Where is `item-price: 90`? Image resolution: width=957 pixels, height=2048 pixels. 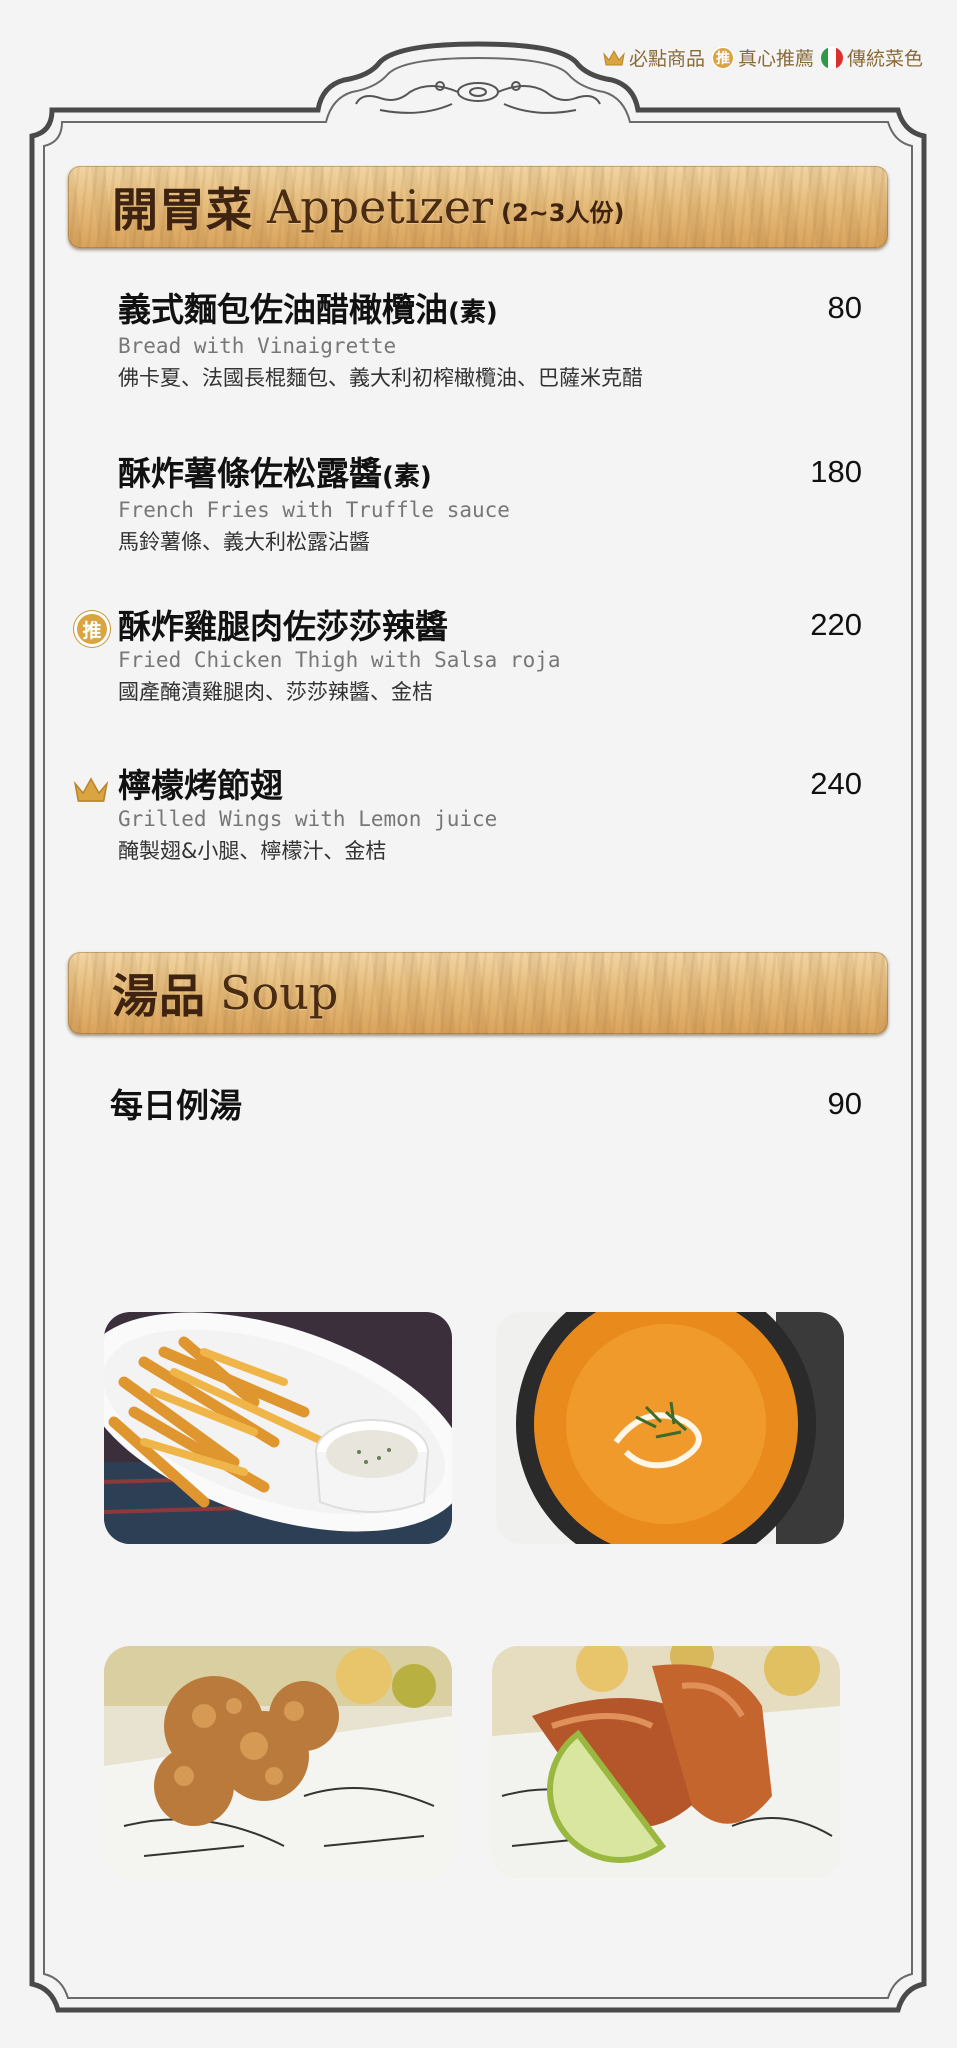
item-price: 90 is located at coordinates (844, 1103).